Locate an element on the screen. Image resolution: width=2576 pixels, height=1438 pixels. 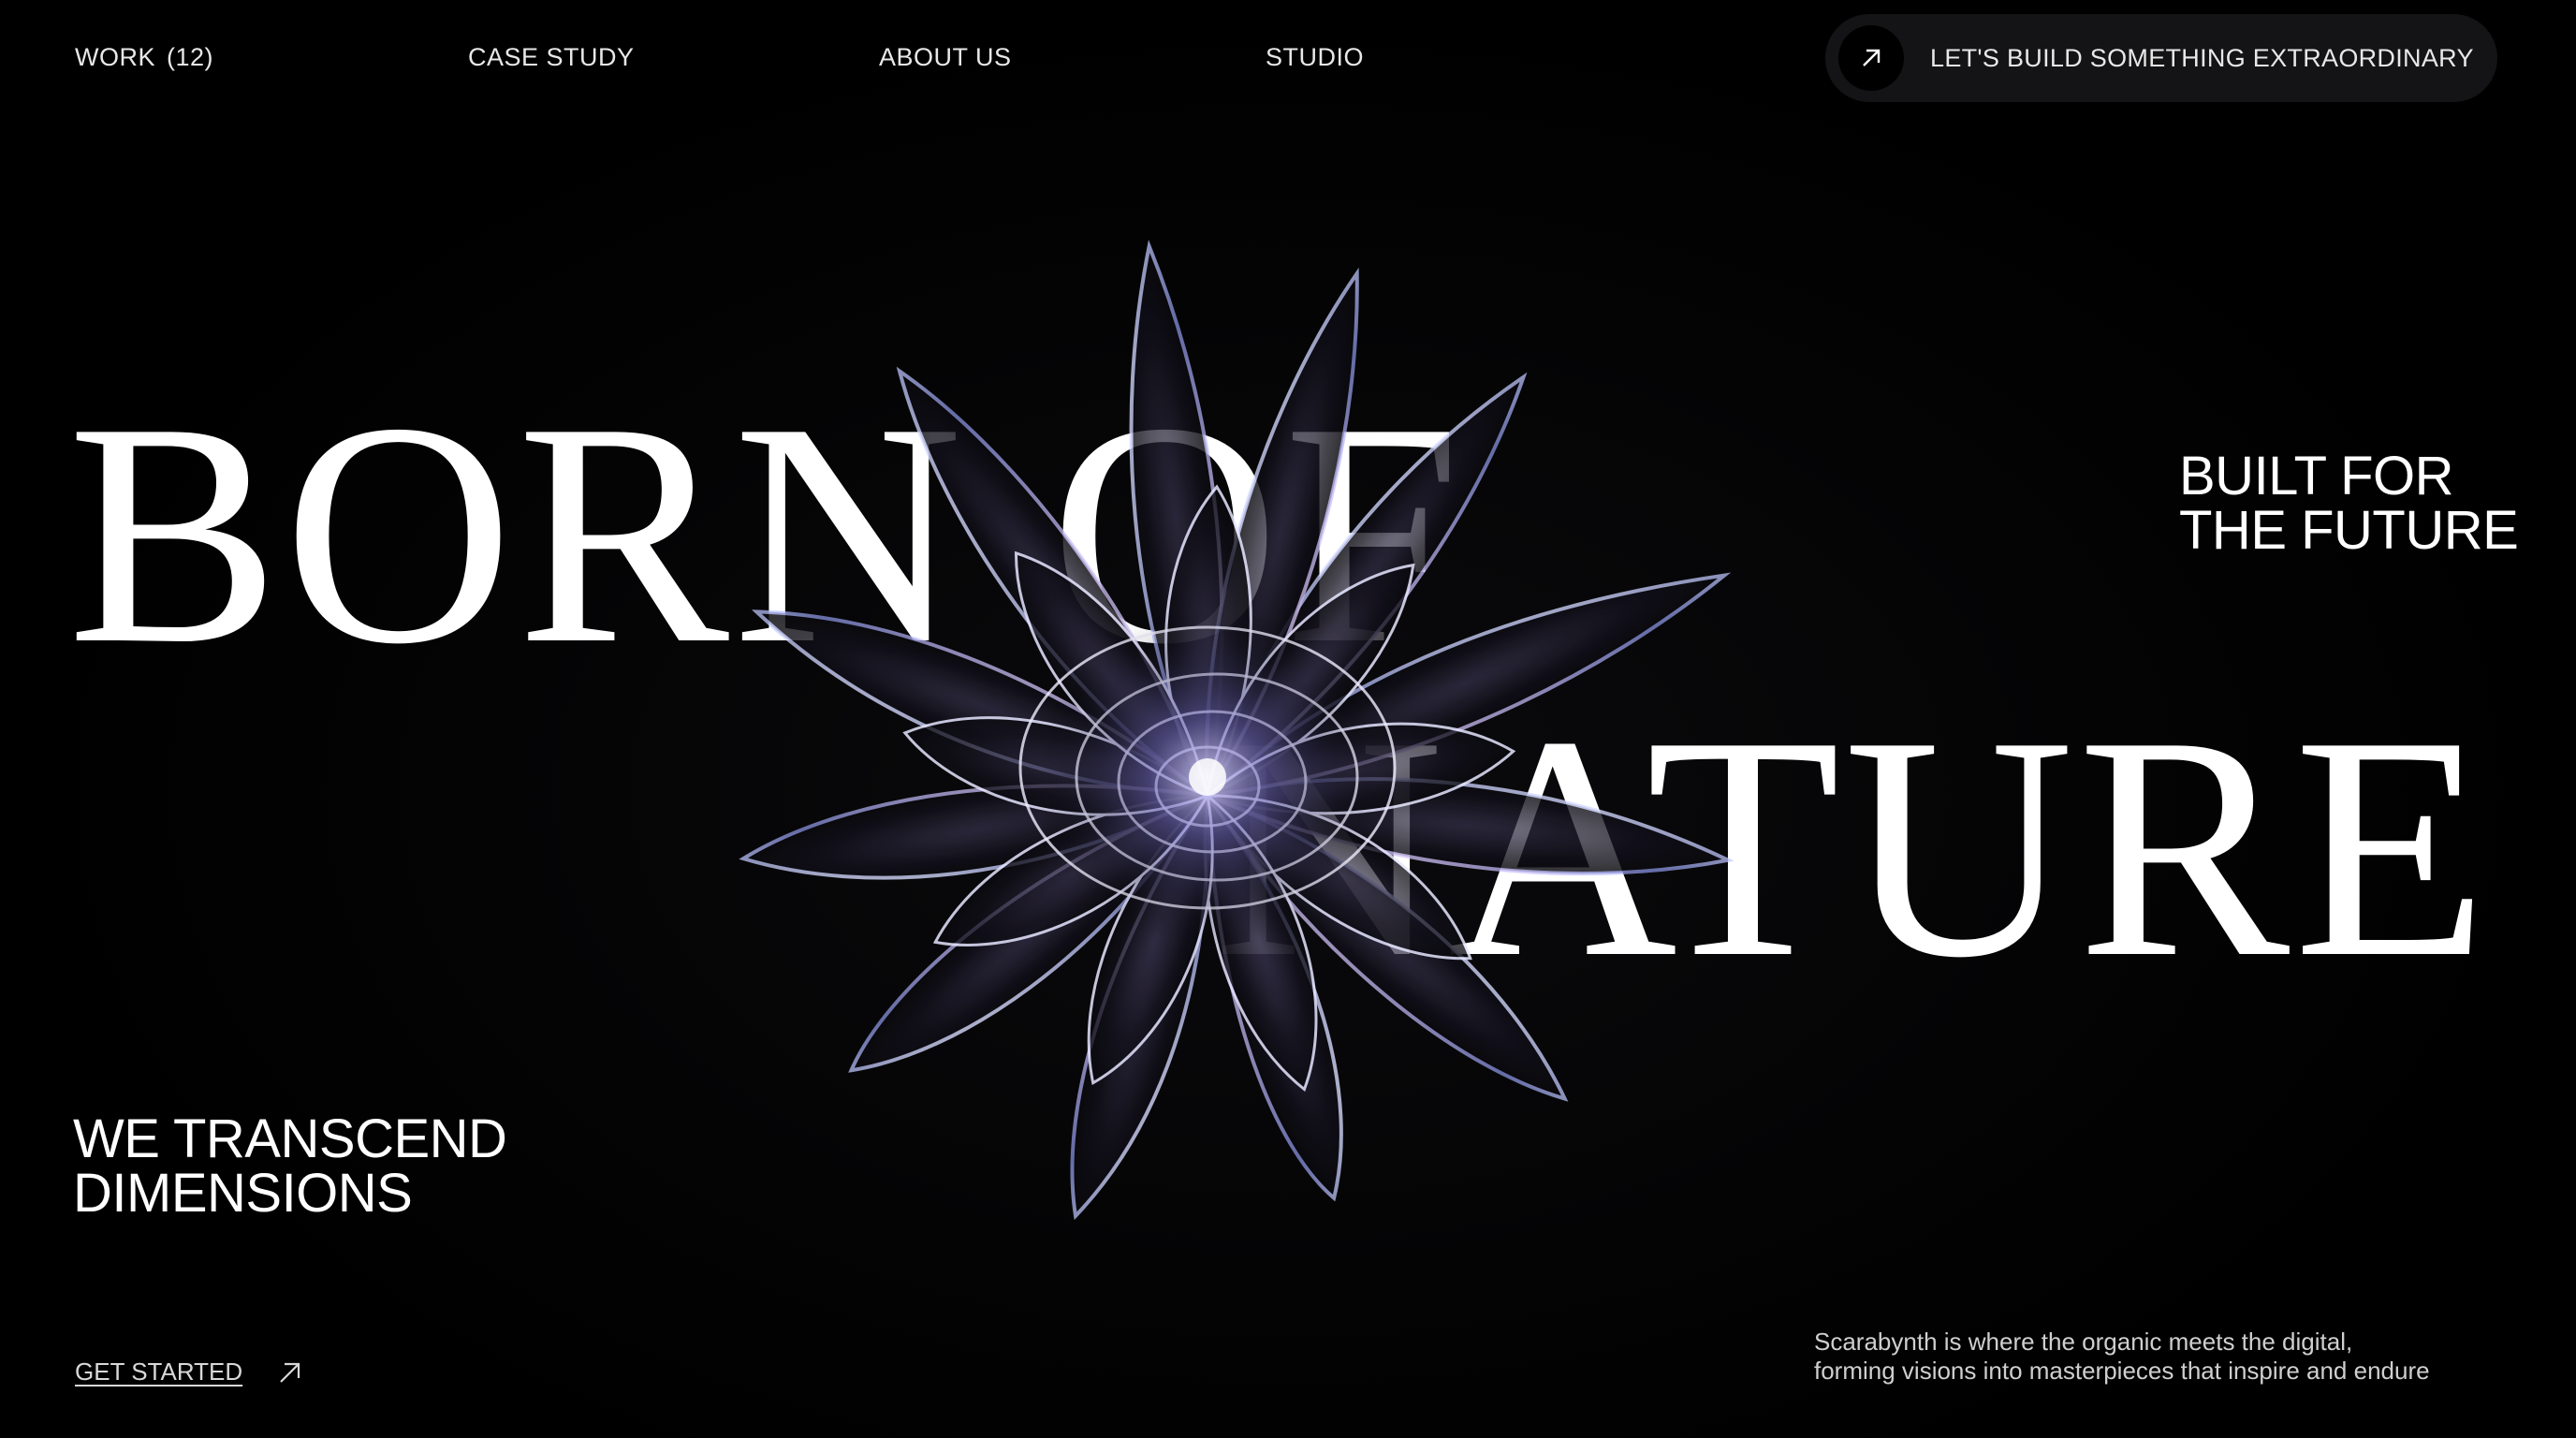
built-for-future-heading: BUILT FOR THE FUTURE is located at coordinates (2349, 503).